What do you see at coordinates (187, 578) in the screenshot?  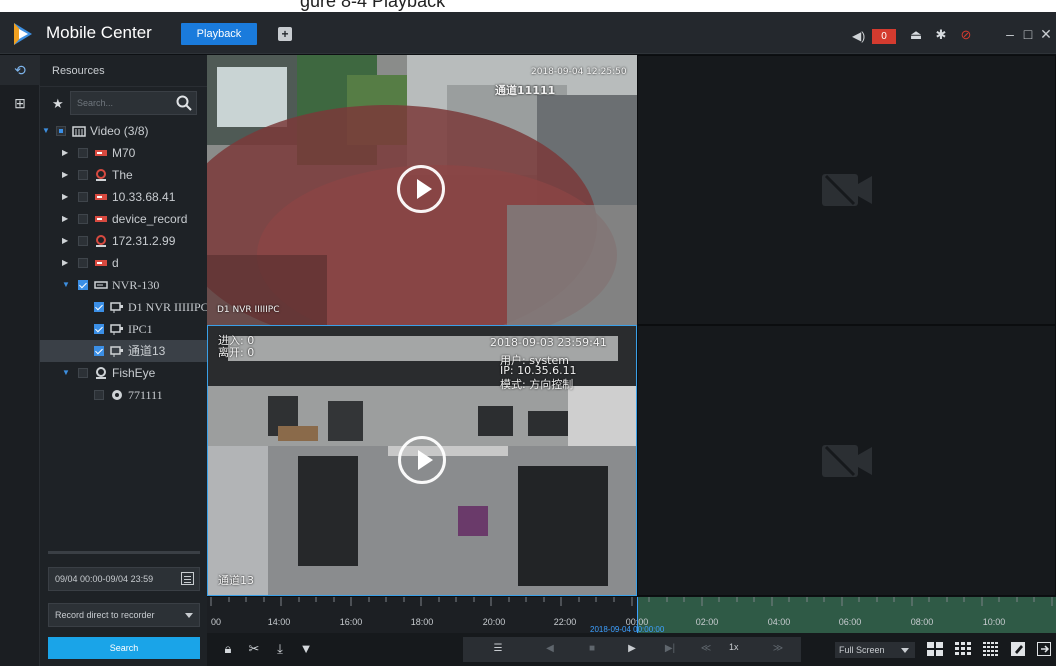 I see `calendar-icon` at bounding box center [187, 578].